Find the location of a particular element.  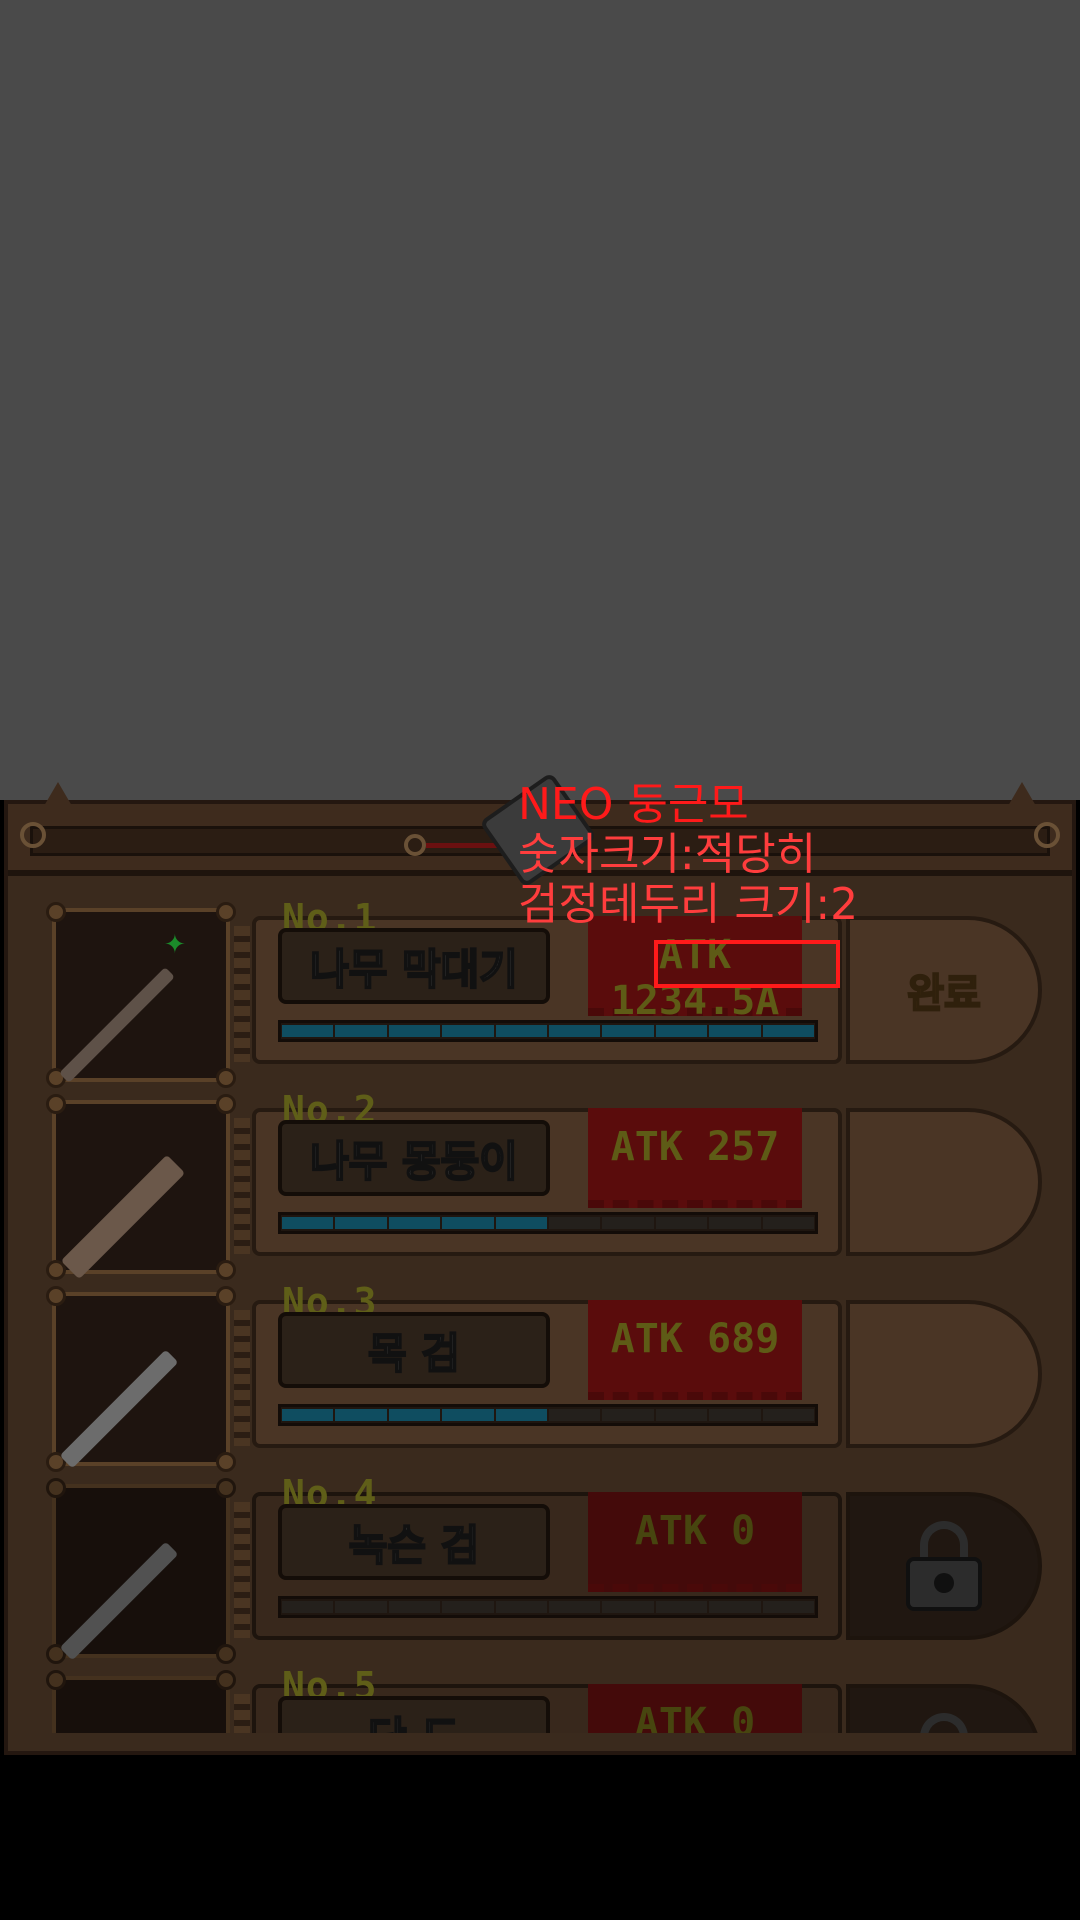

weapon-name: 목 검 is located at coordinates (414, 1353).